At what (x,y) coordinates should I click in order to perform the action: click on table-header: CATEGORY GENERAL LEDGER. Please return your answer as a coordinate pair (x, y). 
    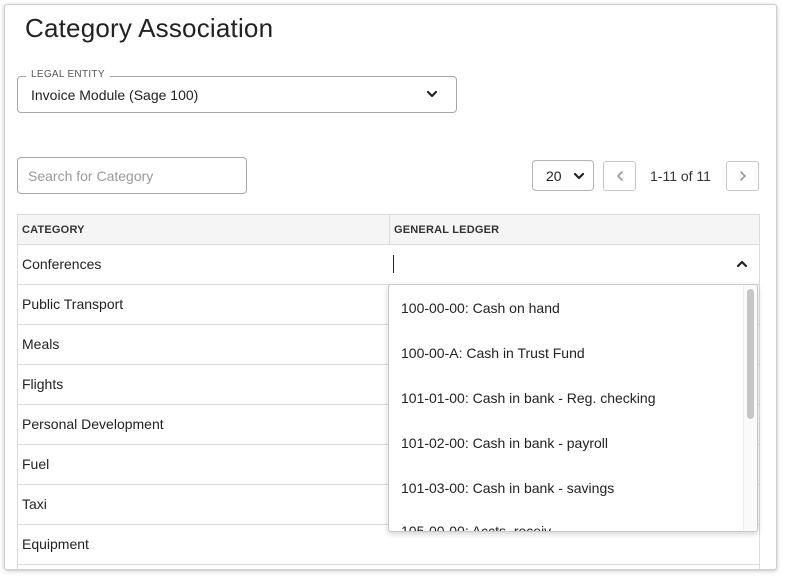
    Looking at the image, I should click on (388, 229).